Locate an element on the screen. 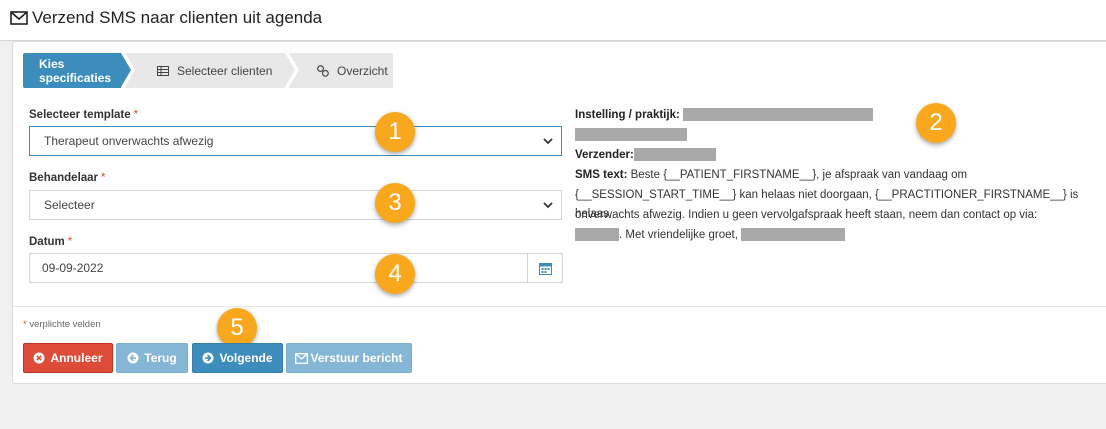 The height and width of the screenshot is (429, 1106). institution-label: Instelling / praktijk: is located at coordinates (627, 115).